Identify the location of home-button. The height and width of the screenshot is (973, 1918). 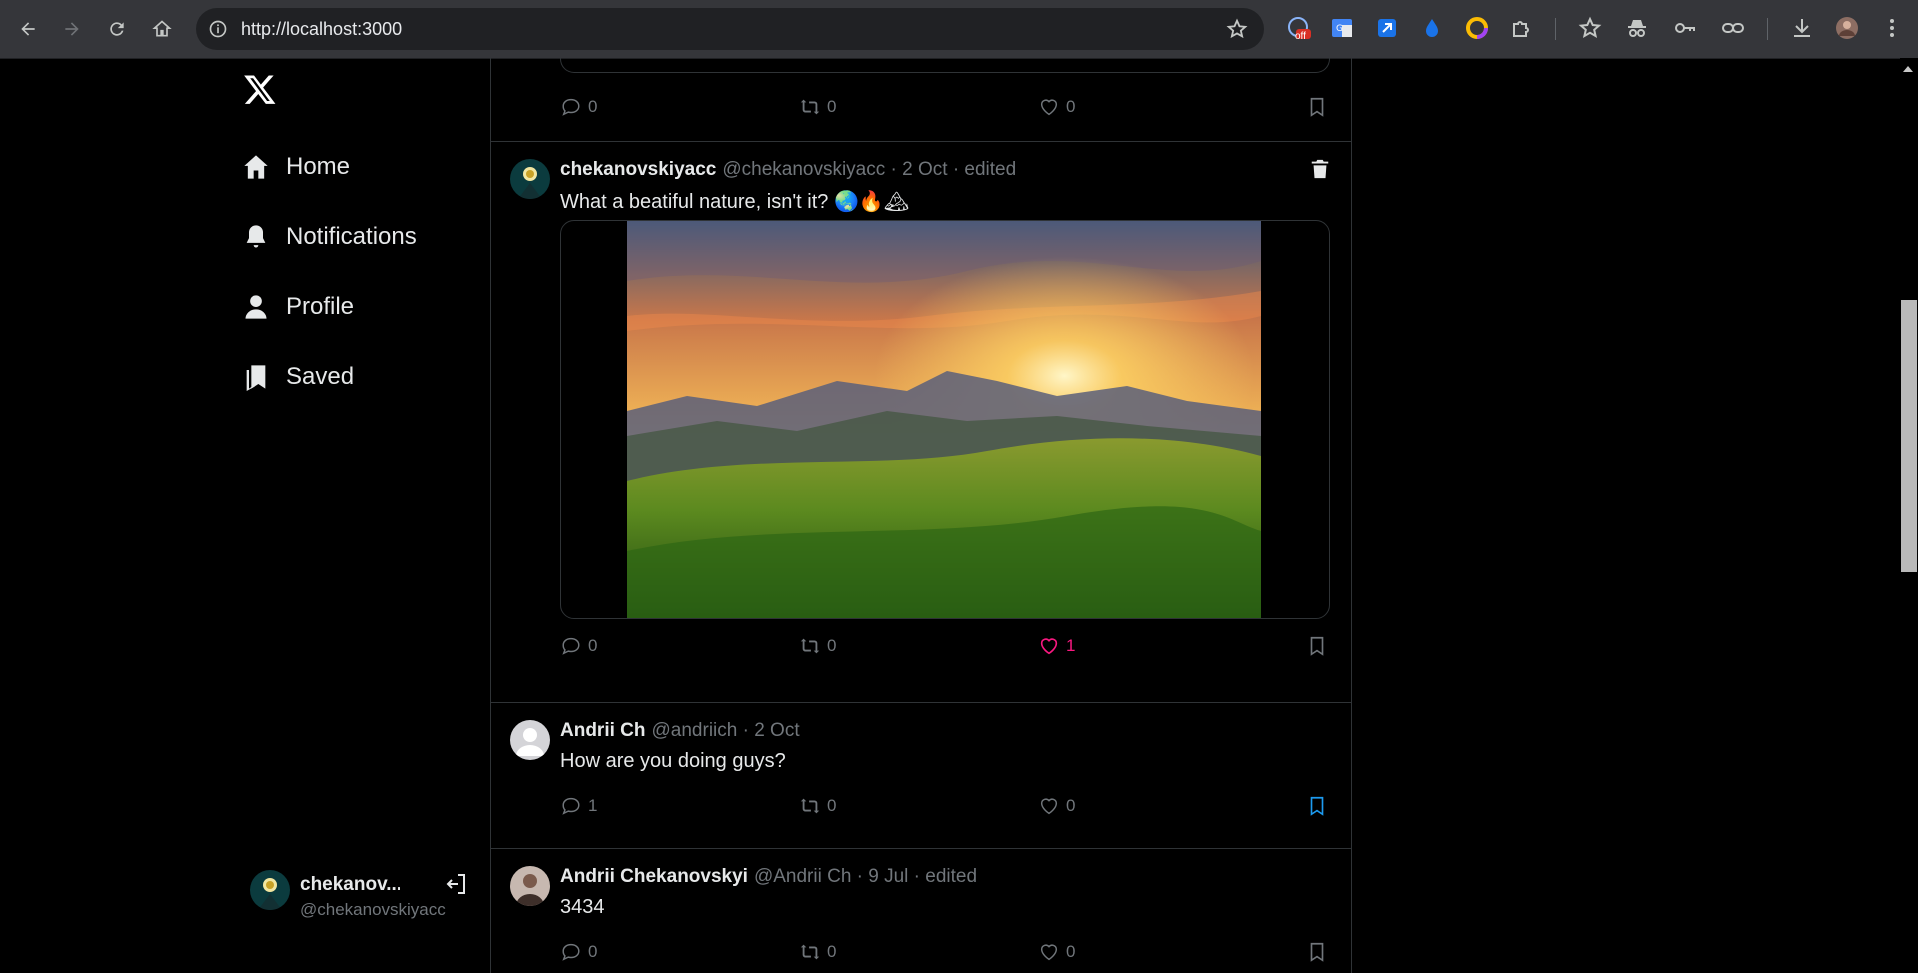
(162, 29).